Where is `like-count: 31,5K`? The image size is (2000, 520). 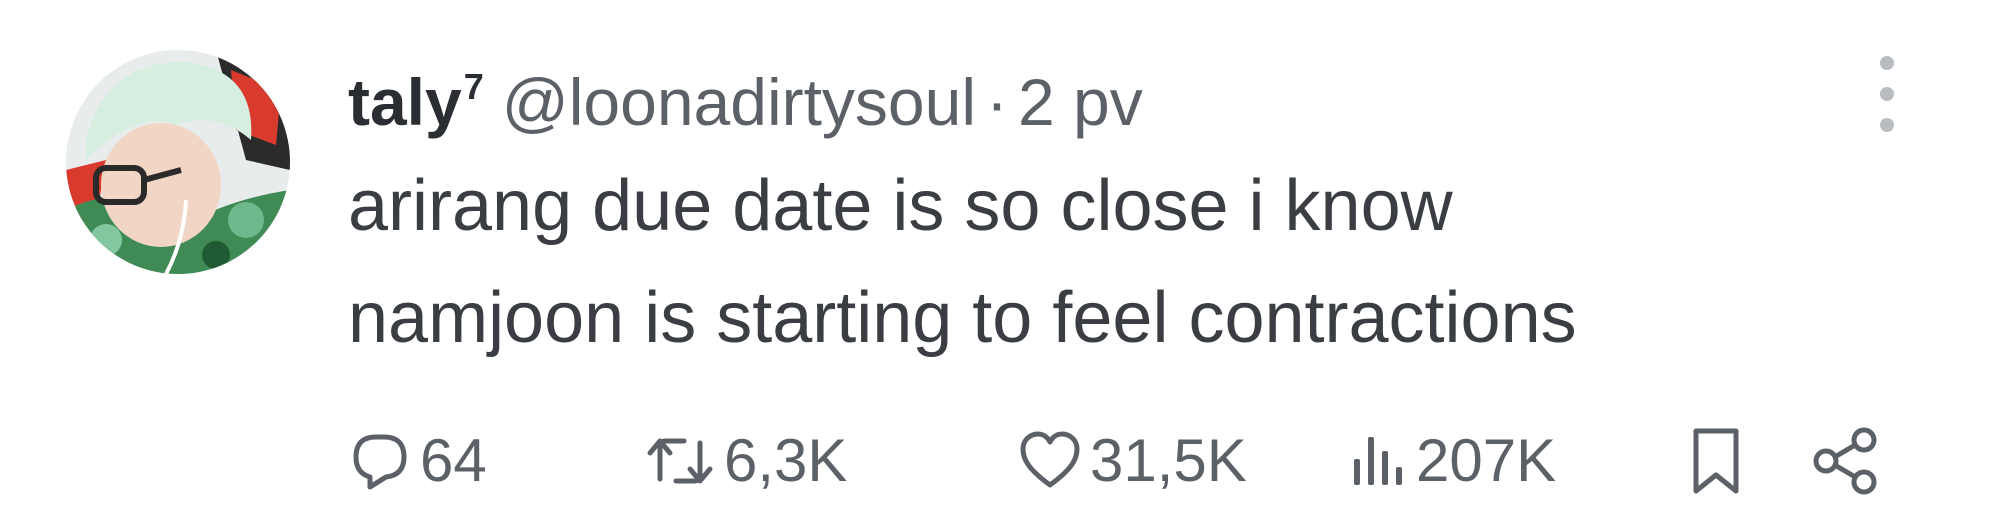 like-count: 31,5K is located at coordinates (1168, 460).